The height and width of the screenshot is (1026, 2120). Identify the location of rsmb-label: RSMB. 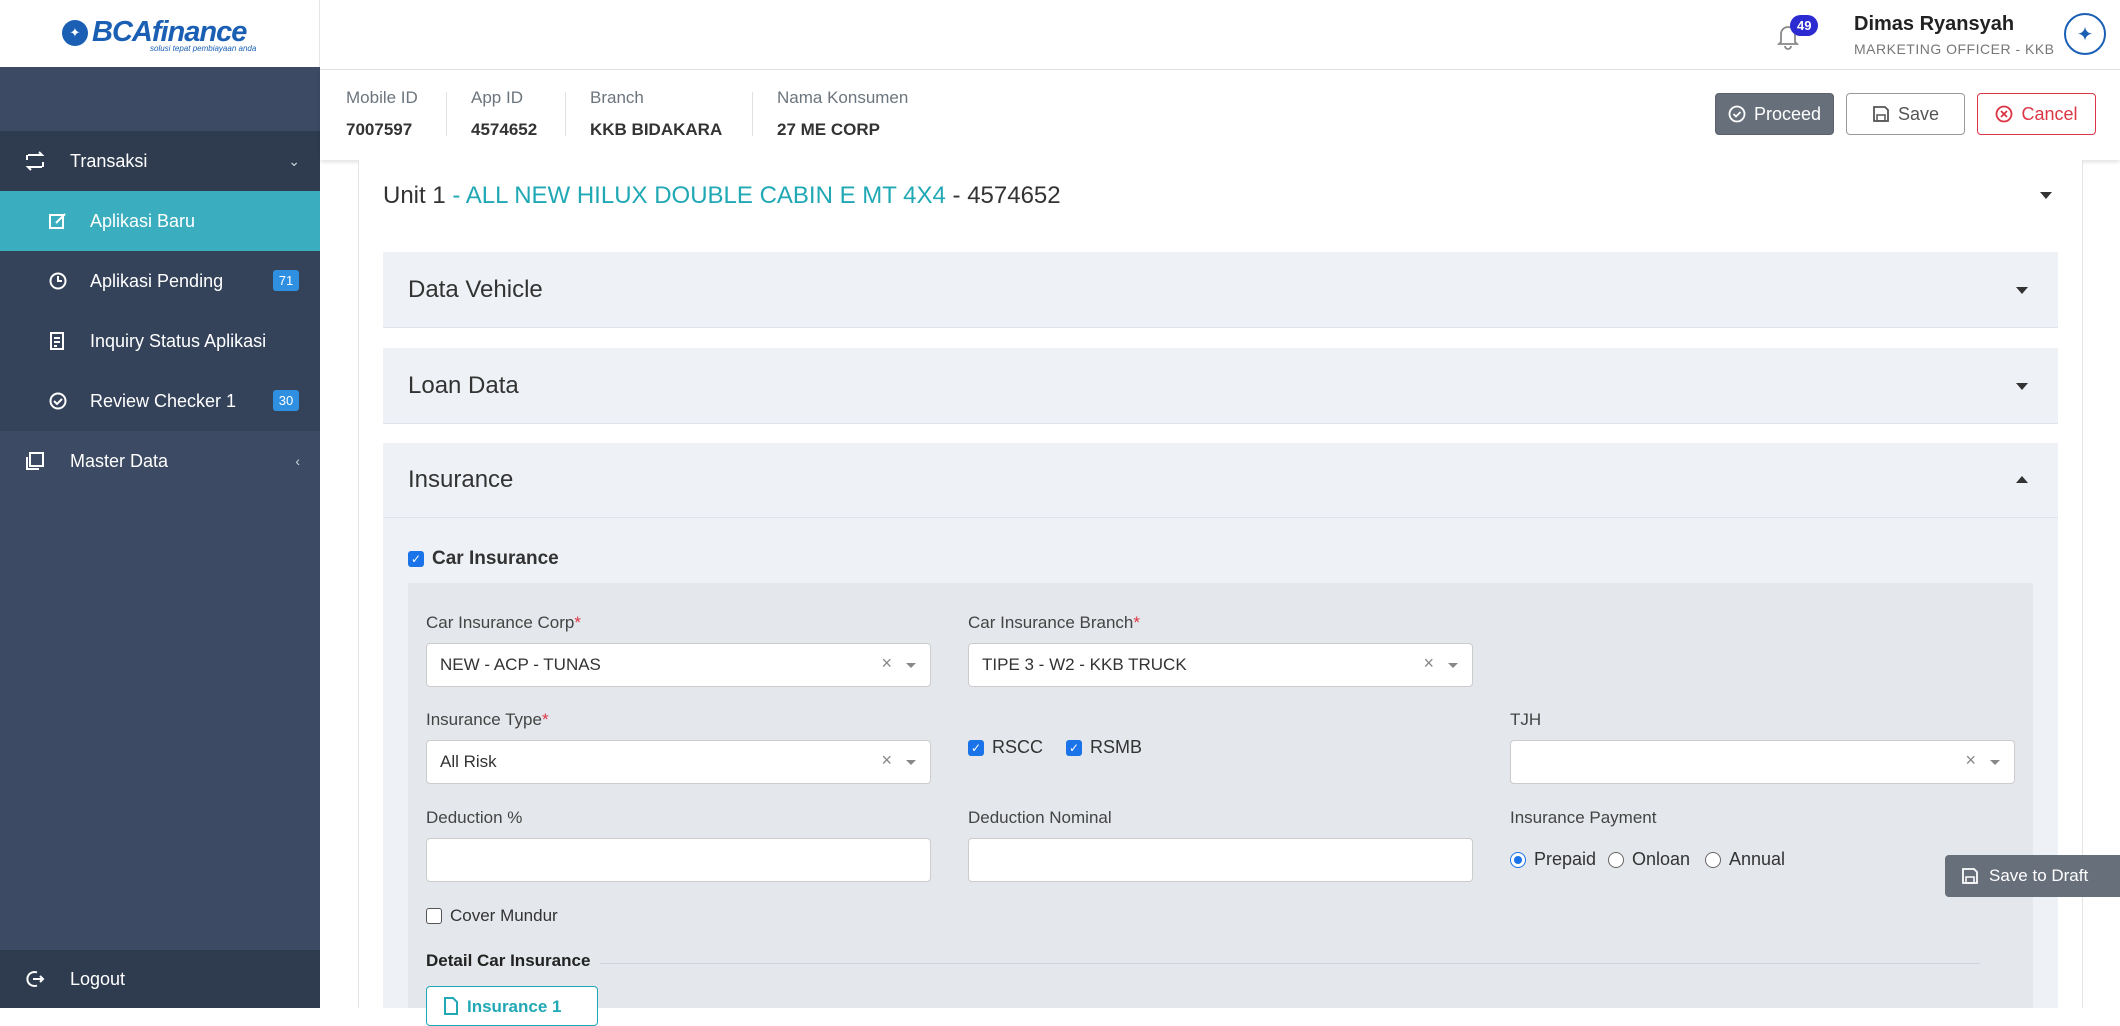
(1116, 747).